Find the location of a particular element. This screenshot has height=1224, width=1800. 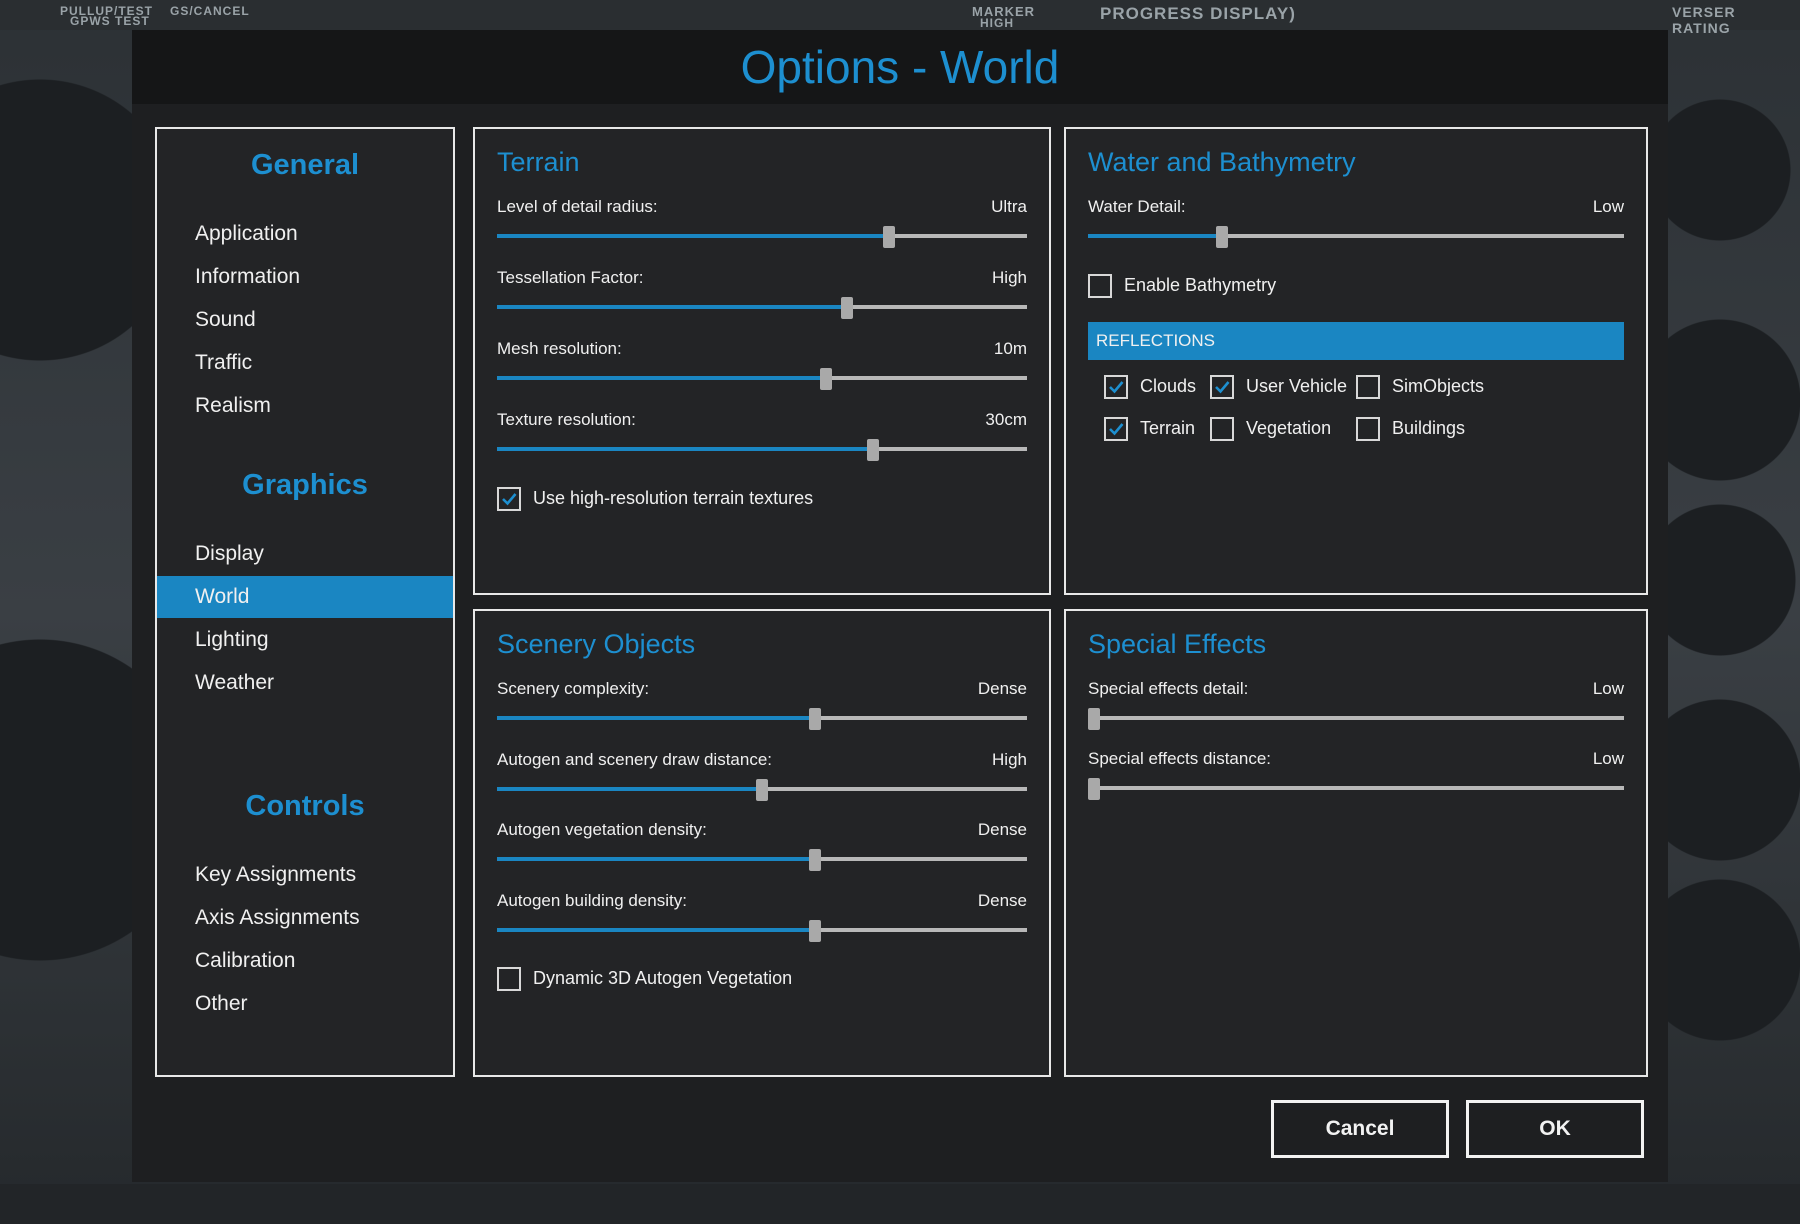

reflection-user-vehicle-checkbox is located at coordinates (1222, 387).